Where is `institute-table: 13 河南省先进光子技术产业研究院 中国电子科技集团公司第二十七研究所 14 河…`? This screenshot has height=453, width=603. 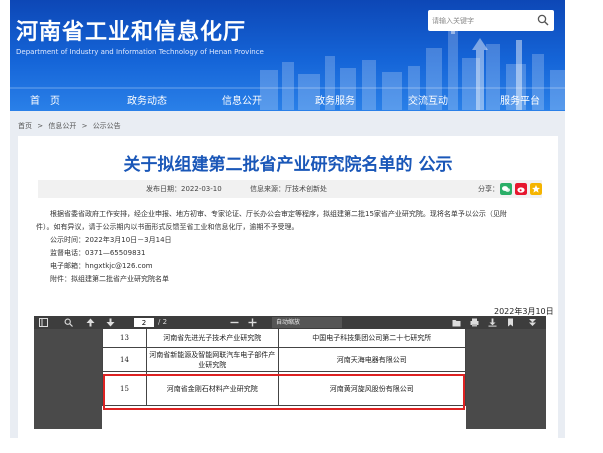 institute-table: 13 河南省先进光子技术产业研究院 中国电子科技集团公司第二十七研究所 14 河… is located at coordinates (284, 367).